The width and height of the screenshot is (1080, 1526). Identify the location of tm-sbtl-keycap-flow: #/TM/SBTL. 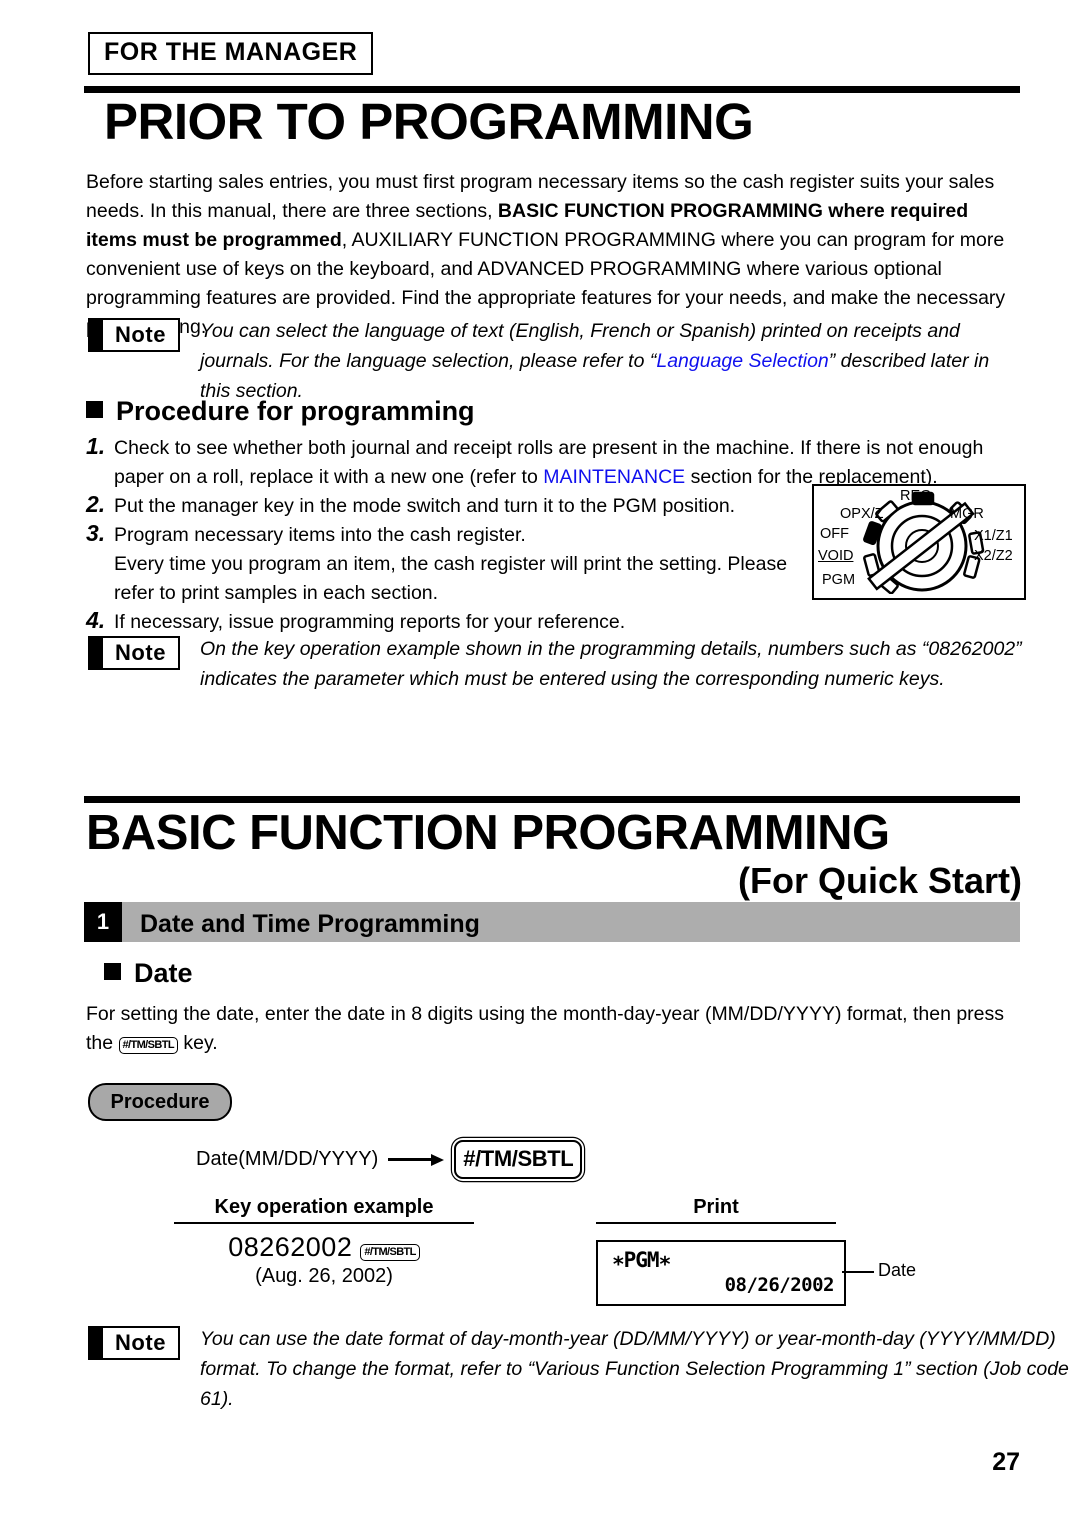
(518, 1159).